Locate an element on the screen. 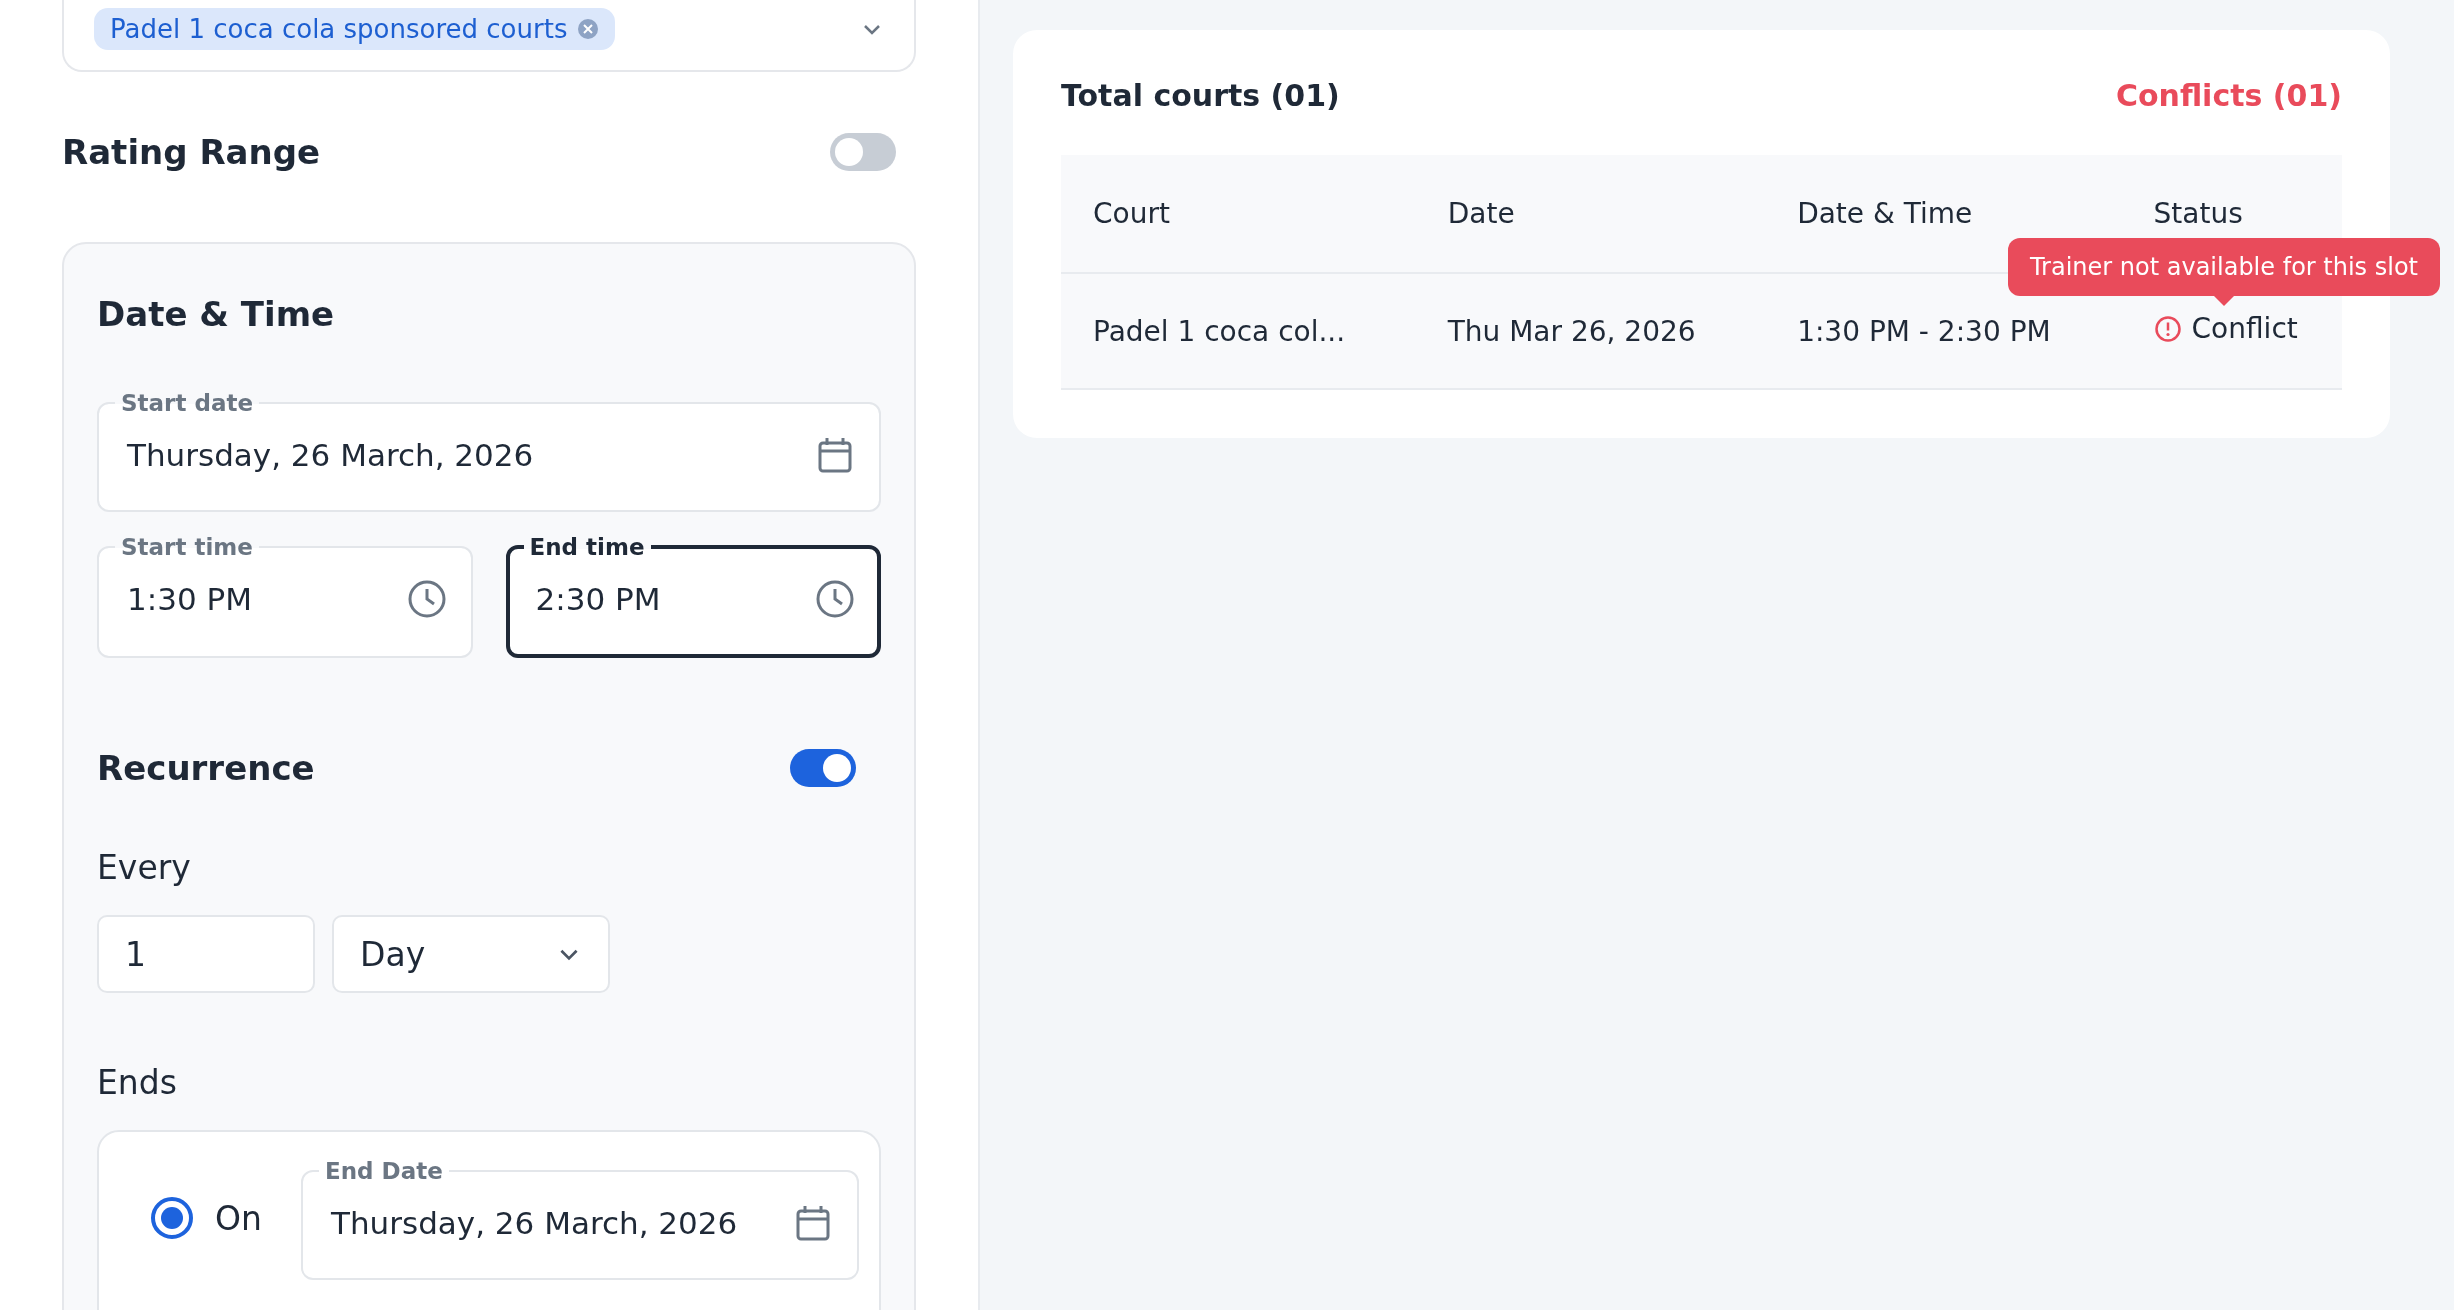 This screenshot has height=1310, width=2454. section-title: Rating Range is located at coordinates (191, 152).